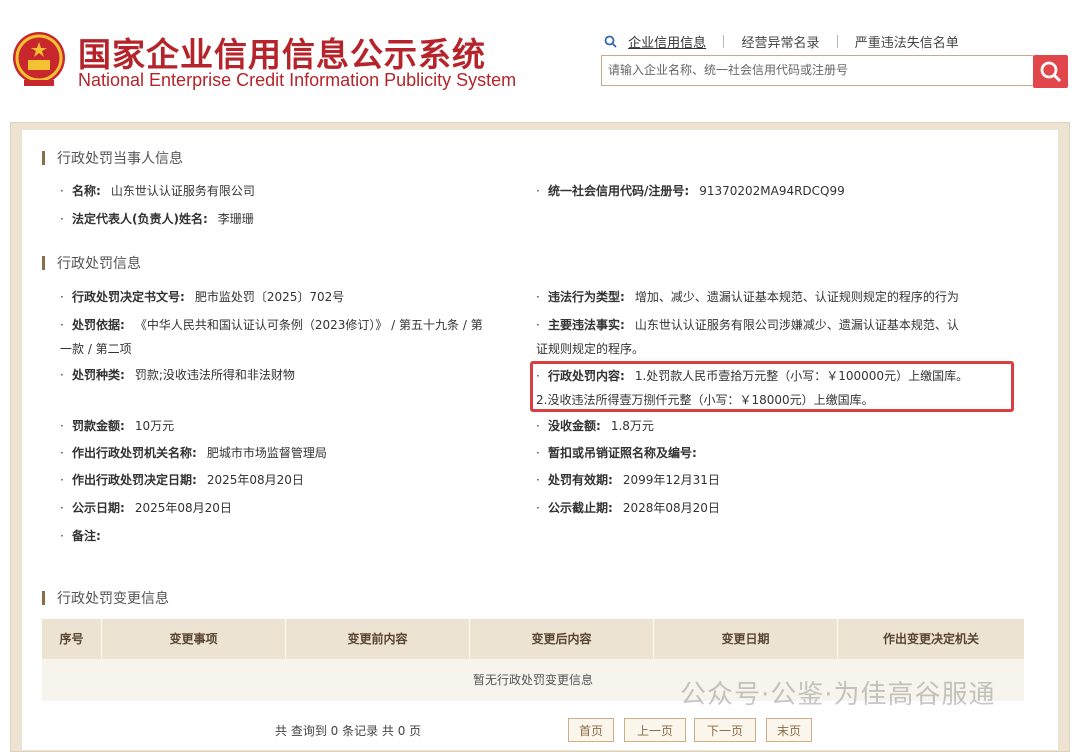 This screenshot has width=1080, height=752. I want to click on field-authority: · 作出行政处罚机关名称: 肥城市市场监督管理局, so click(193, 453).